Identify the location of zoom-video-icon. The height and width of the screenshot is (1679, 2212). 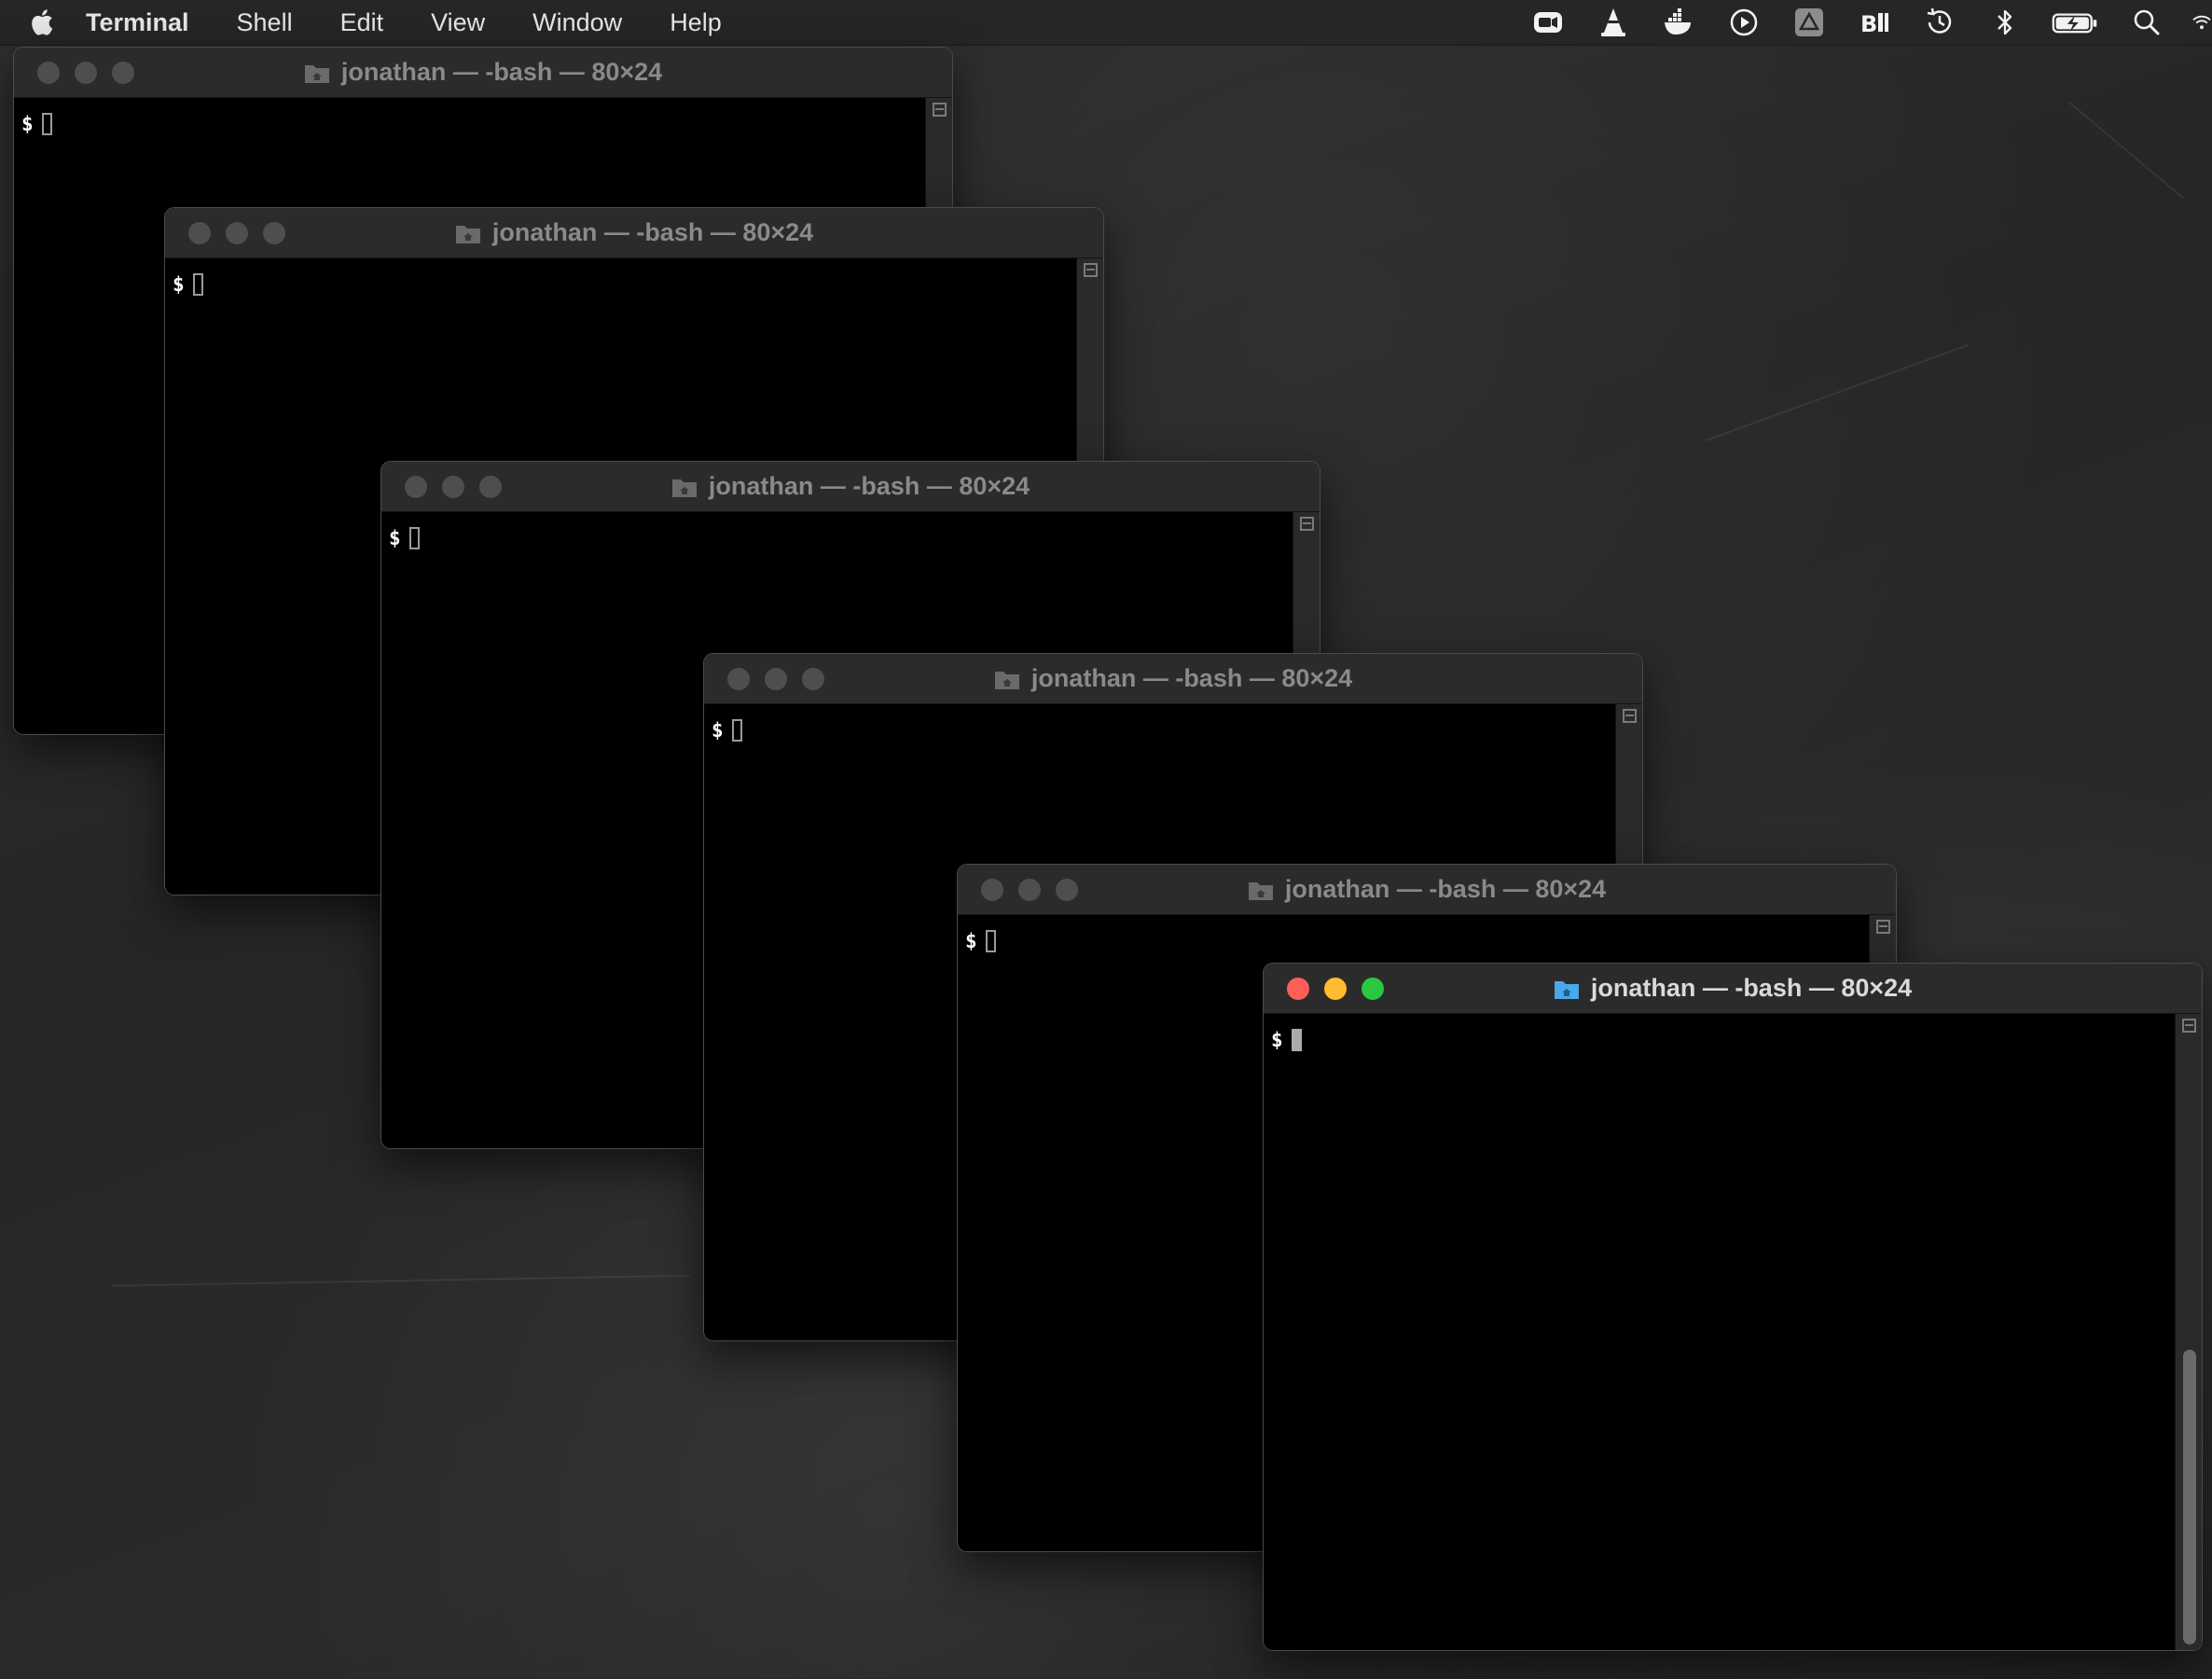
(1549, 23).